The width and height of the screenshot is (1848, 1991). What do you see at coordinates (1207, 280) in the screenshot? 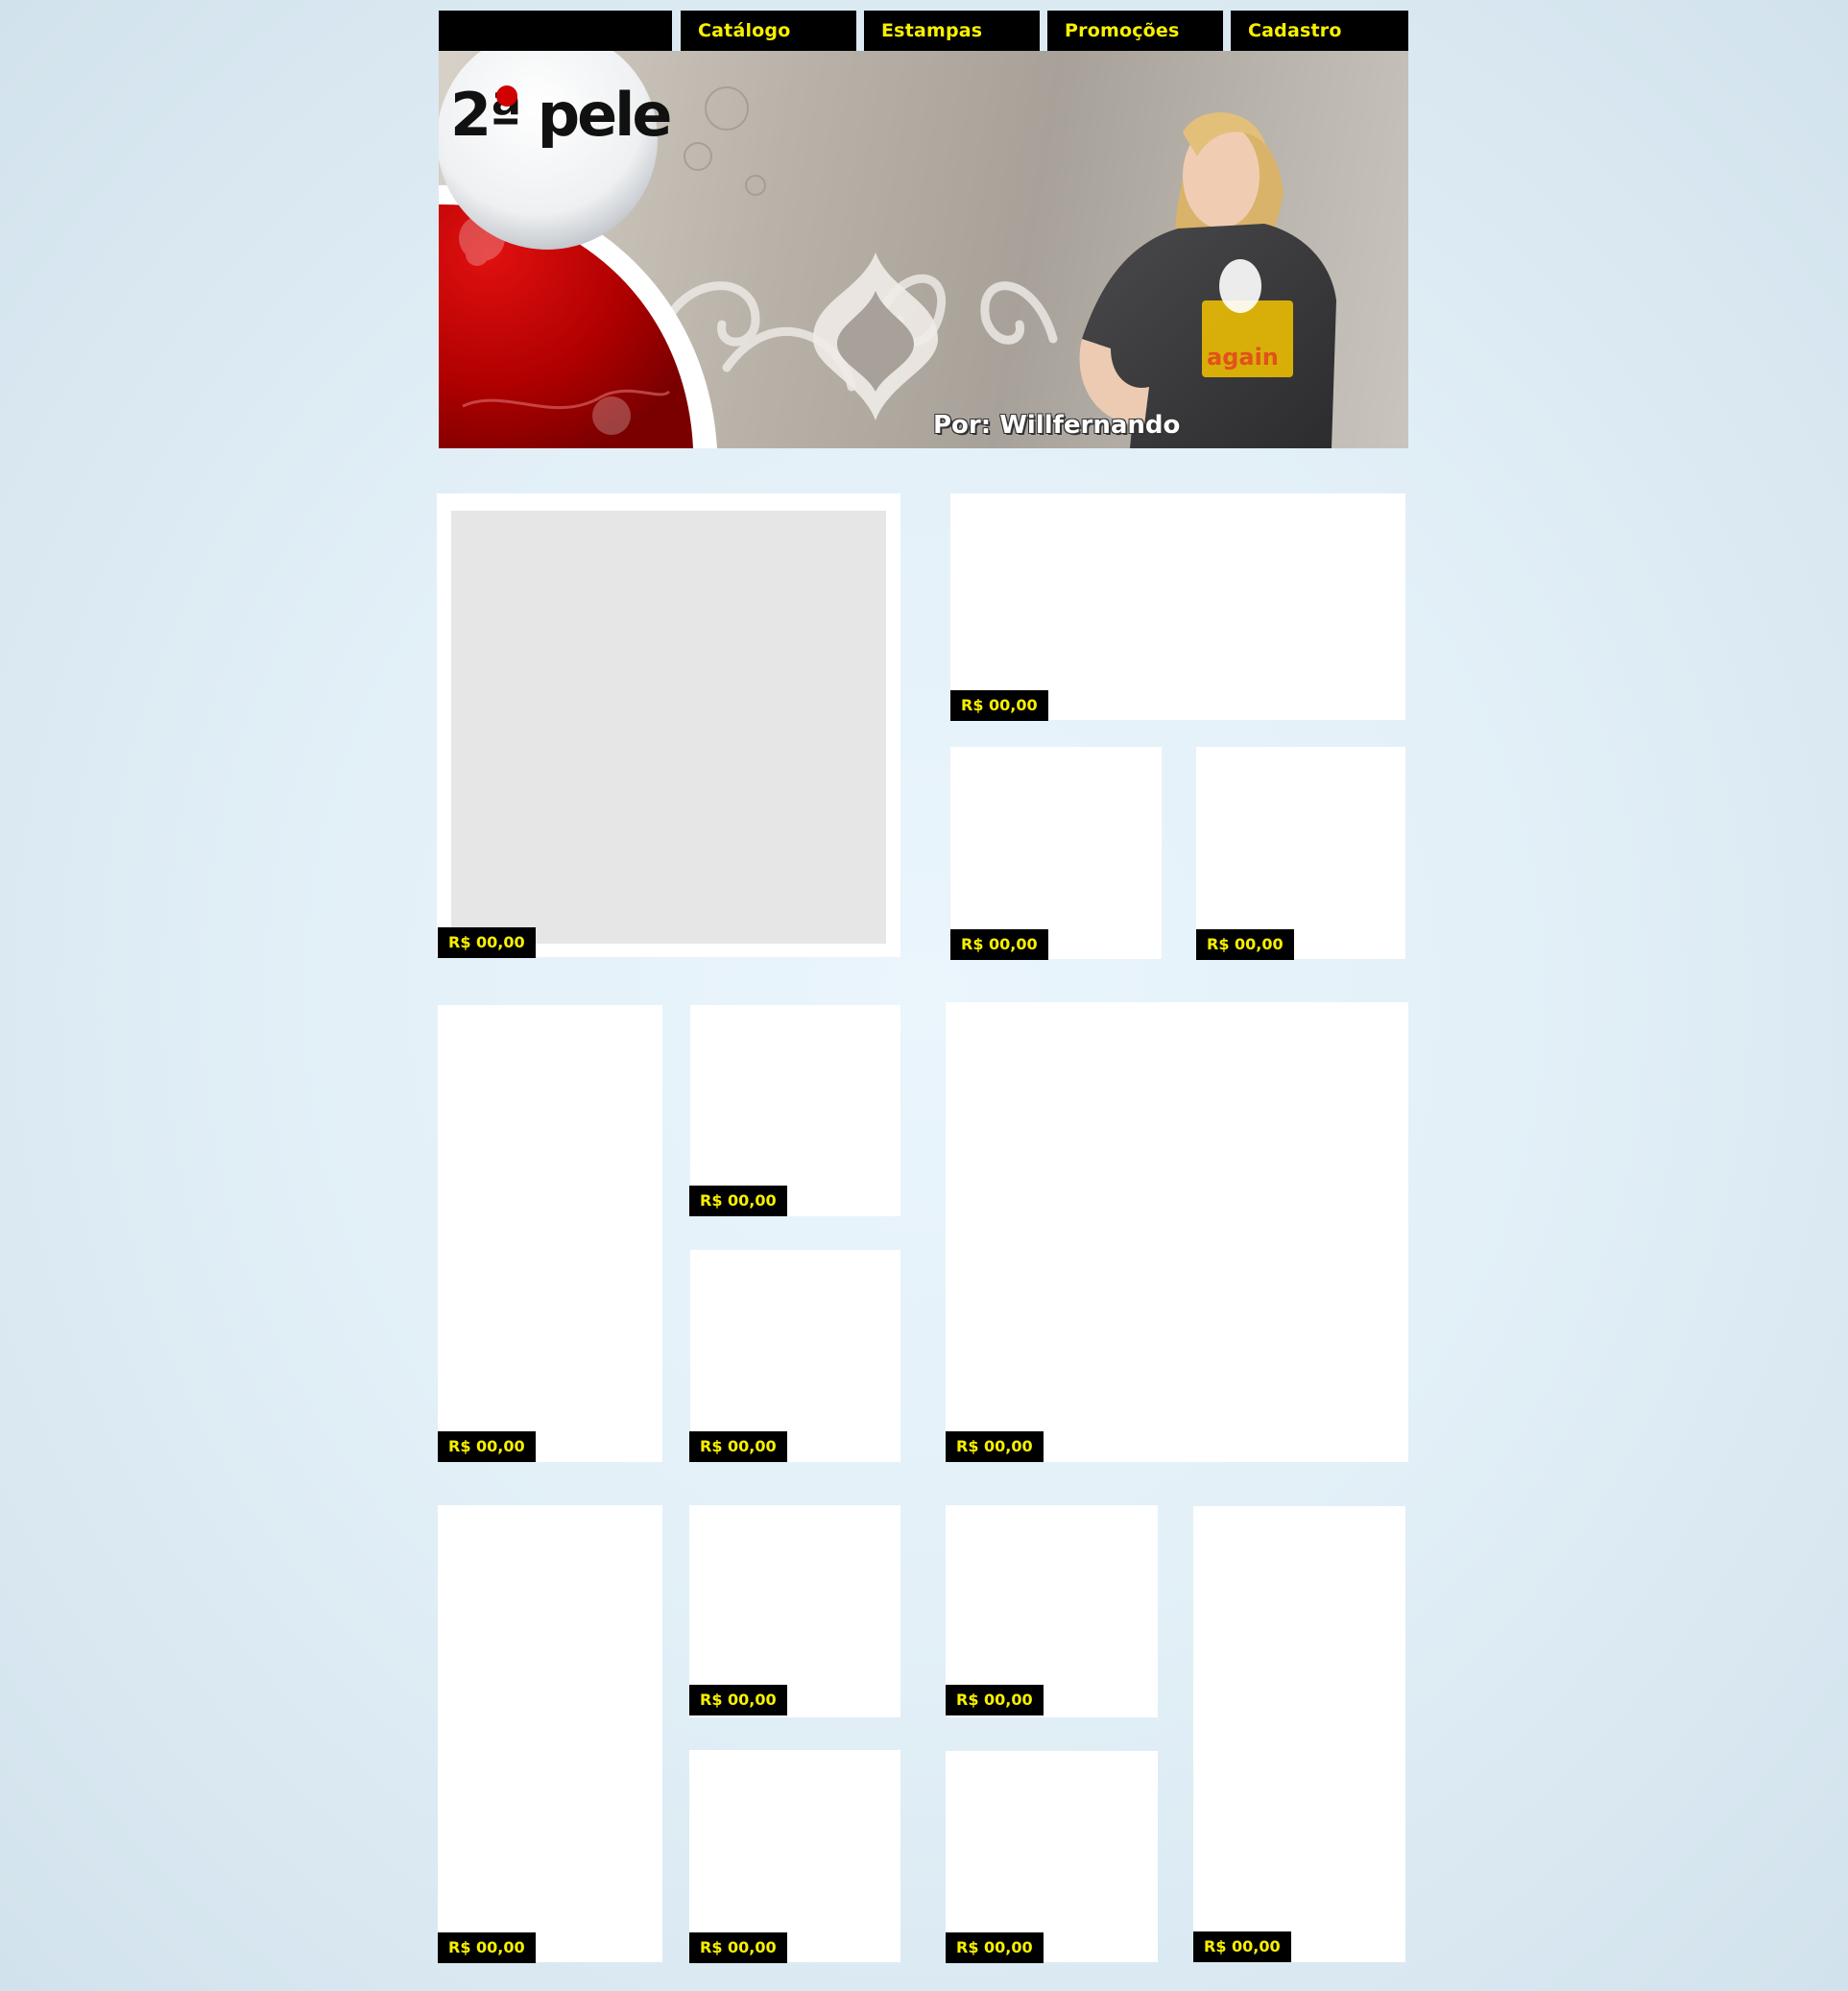
I see `model-photo` at bounding box center [1207, 280].